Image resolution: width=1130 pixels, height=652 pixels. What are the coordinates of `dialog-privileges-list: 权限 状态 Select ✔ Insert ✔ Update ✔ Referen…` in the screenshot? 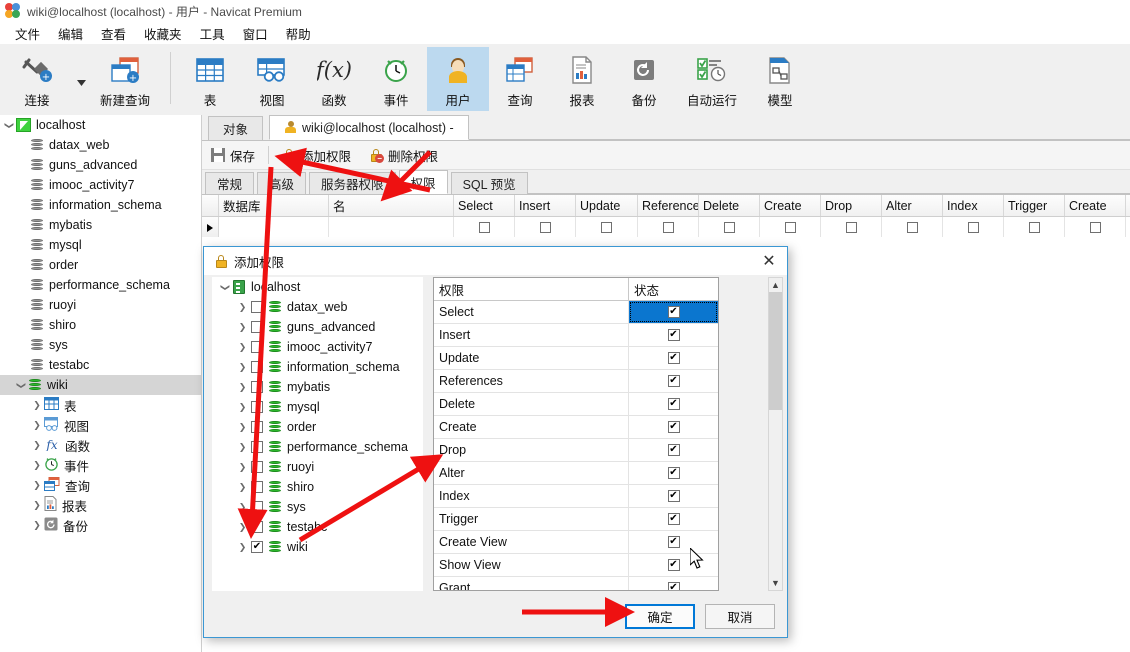 It's located at (576, 434).